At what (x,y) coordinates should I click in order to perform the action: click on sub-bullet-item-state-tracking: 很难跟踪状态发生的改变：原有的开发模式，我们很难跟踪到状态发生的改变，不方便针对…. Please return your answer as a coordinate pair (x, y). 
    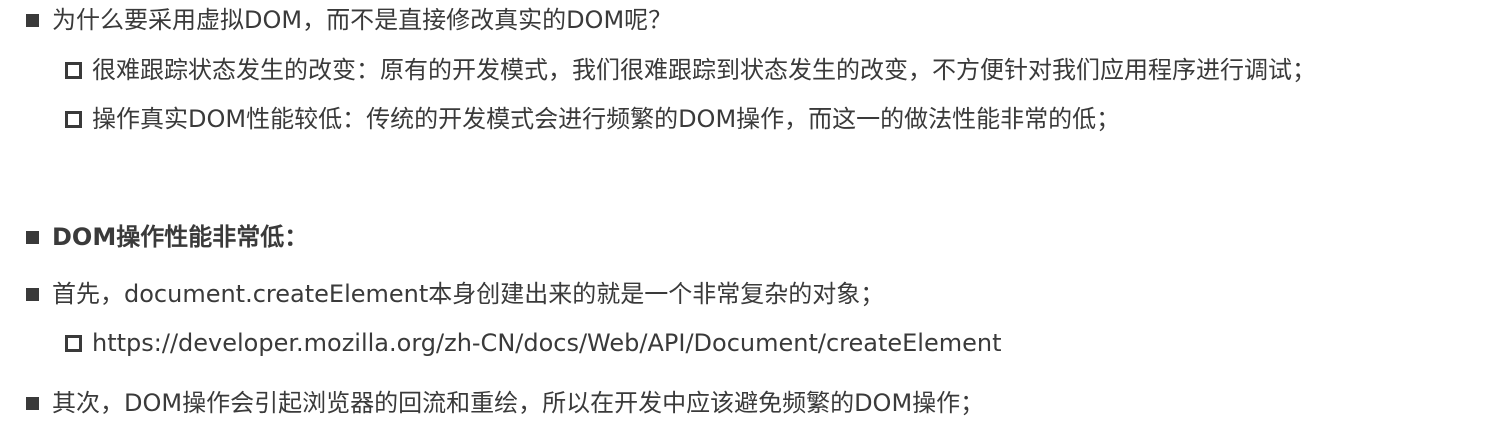
    Looking at the image, I should click on (690, 70).